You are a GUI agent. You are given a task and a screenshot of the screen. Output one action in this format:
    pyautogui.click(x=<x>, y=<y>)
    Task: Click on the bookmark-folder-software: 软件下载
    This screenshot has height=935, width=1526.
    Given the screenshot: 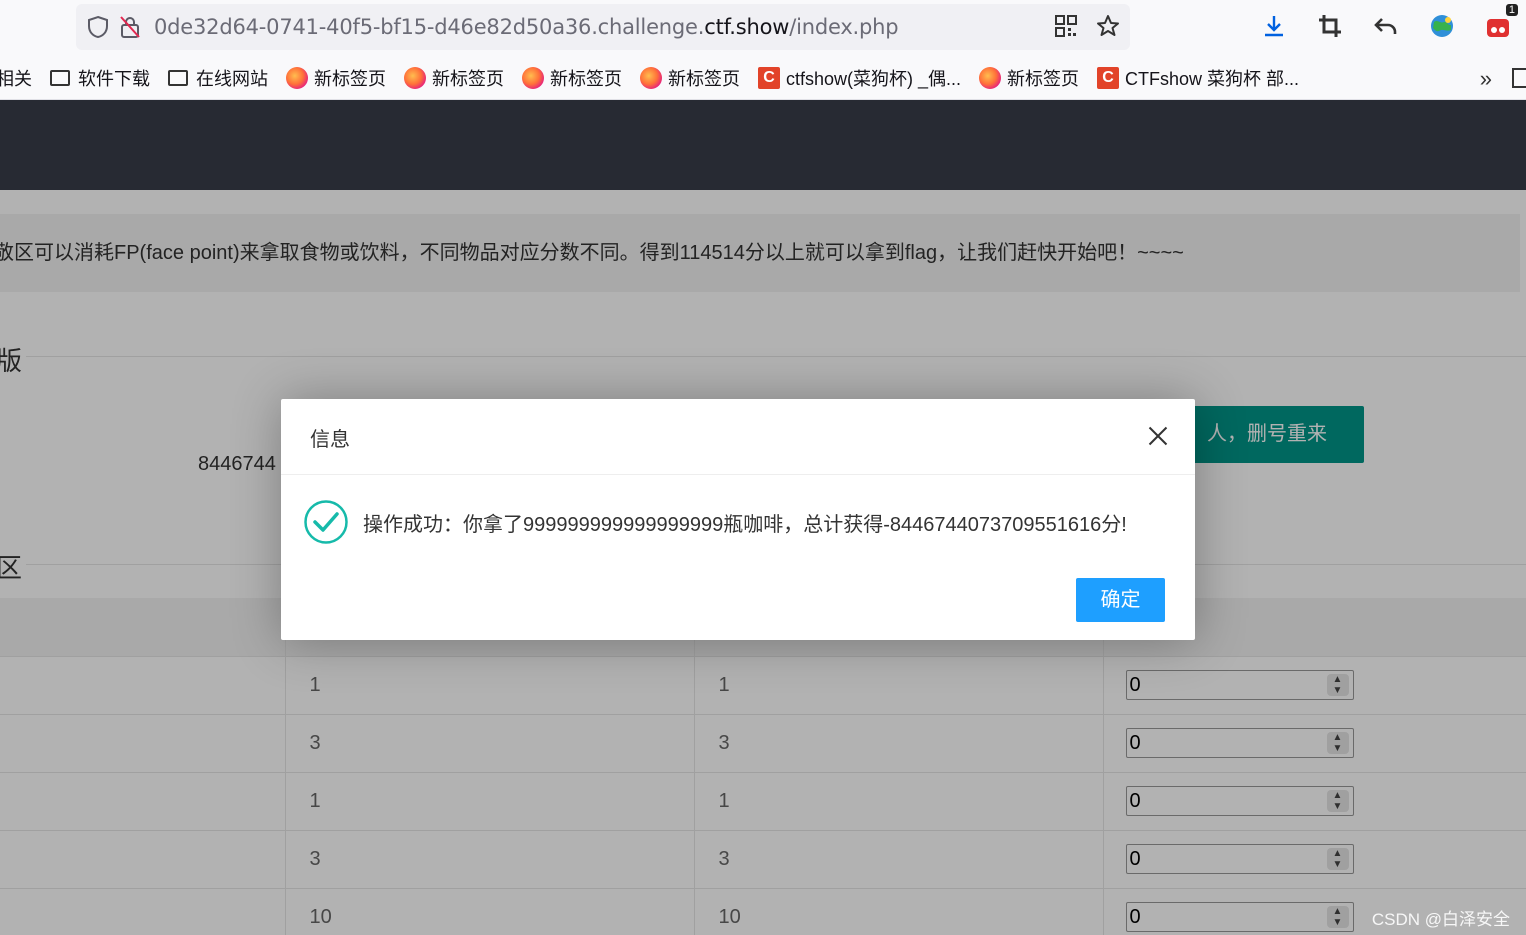 What is the action you would take?
    pyautogui.click(x=100, y=78)
    